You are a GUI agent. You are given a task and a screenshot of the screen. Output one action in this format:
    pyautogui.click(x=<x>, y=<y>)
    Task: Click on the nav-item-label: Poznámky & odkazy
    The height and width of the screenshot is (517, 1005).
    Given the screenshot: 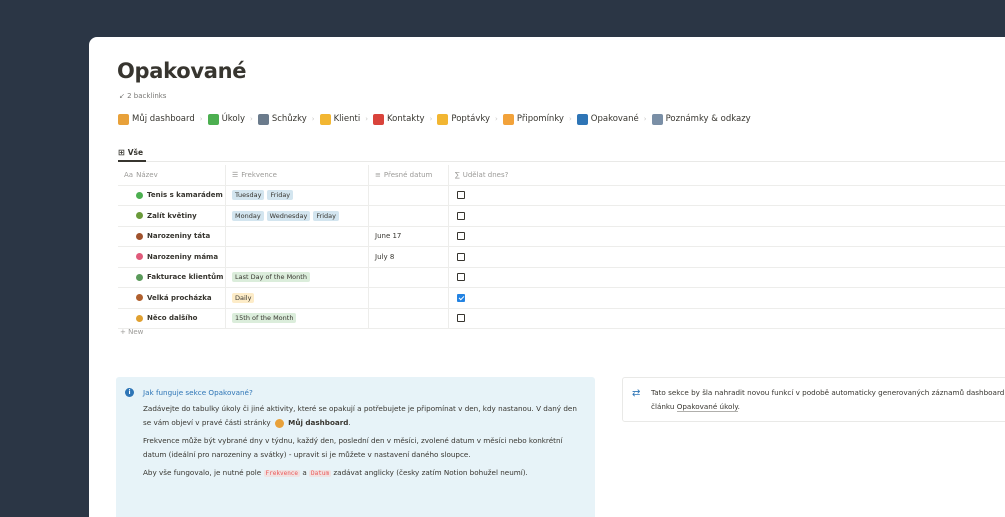 What is the action you would take?
    pyautogui.click(x=708, y=119)
    